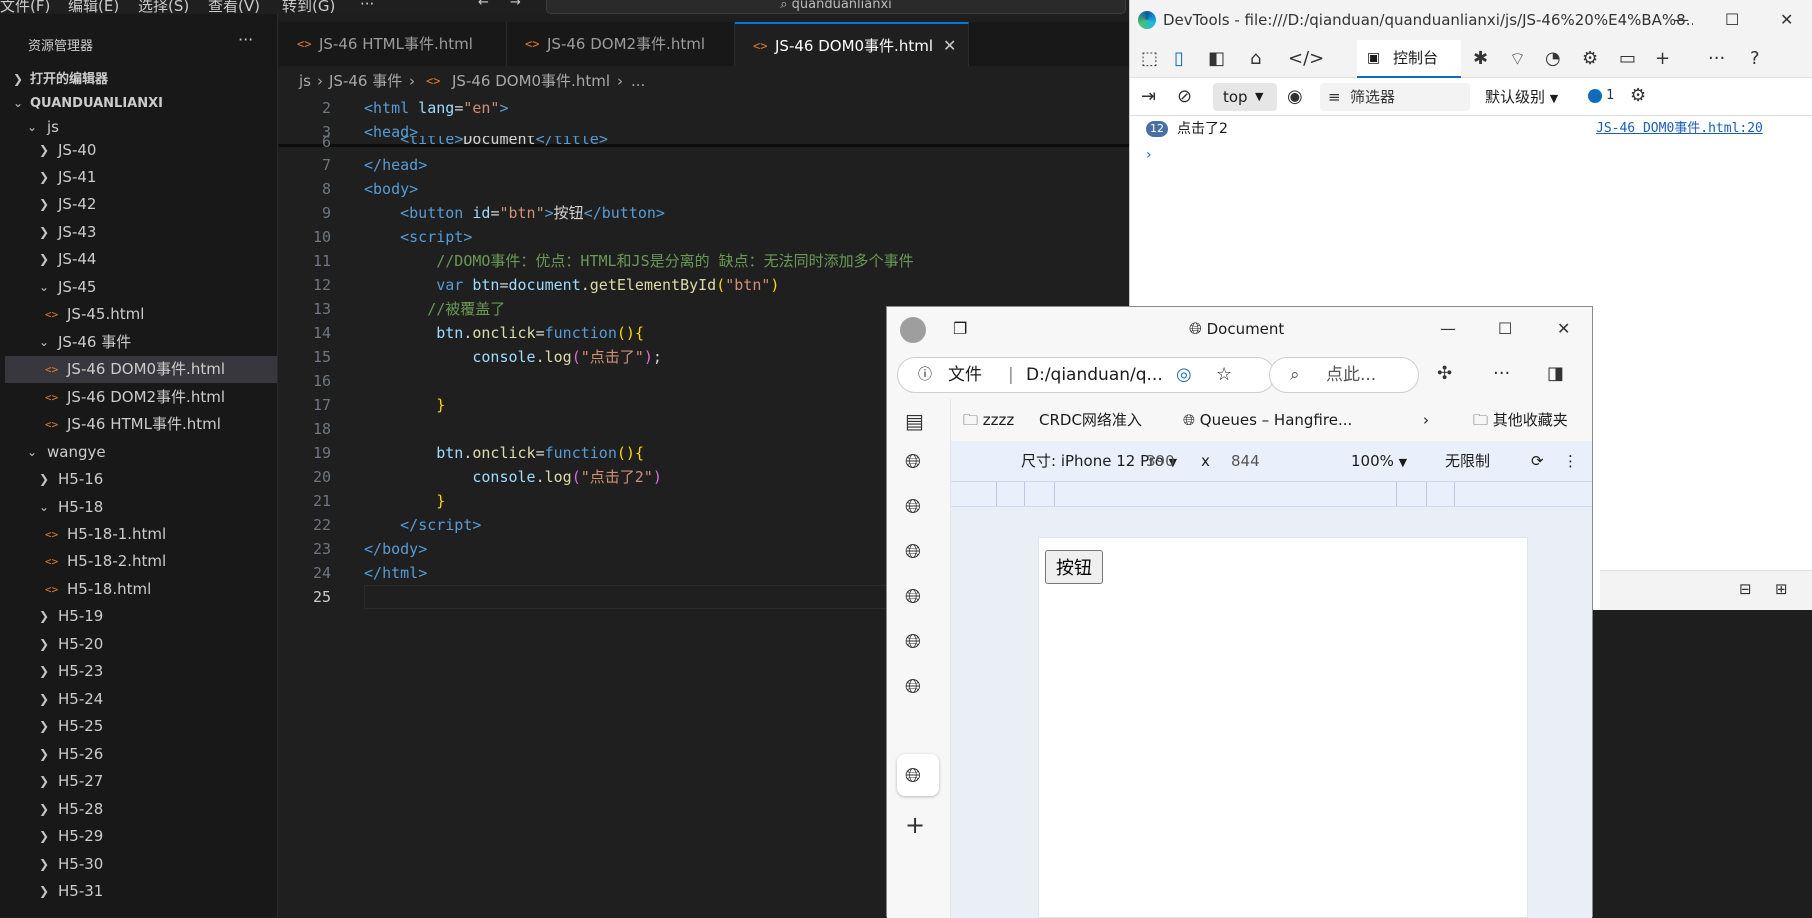  What do you see at coordinates (1535, 97) in the screenshot?
I see `log-level-selector: 默认级别 ▼` at bounding box center [1535, 97].